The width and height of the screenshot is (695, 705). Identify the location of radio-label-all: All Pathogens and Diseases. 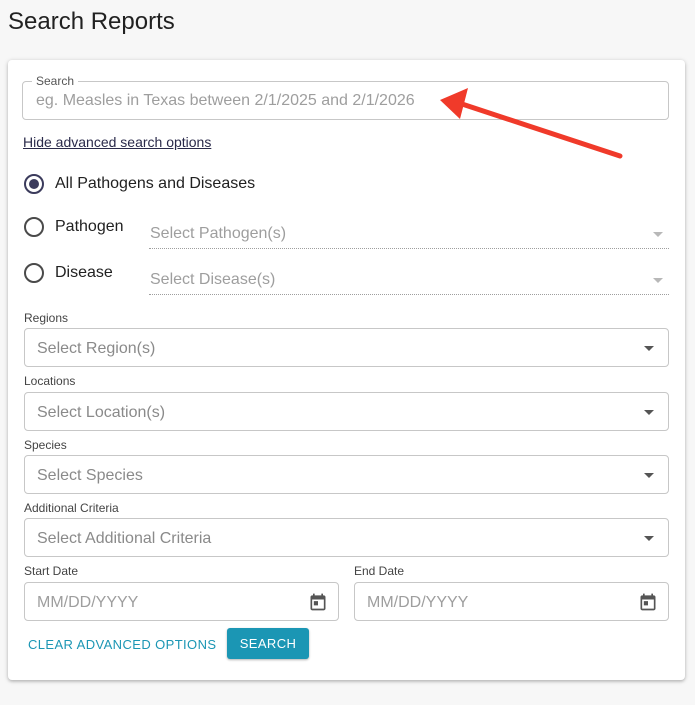
(155, 183).